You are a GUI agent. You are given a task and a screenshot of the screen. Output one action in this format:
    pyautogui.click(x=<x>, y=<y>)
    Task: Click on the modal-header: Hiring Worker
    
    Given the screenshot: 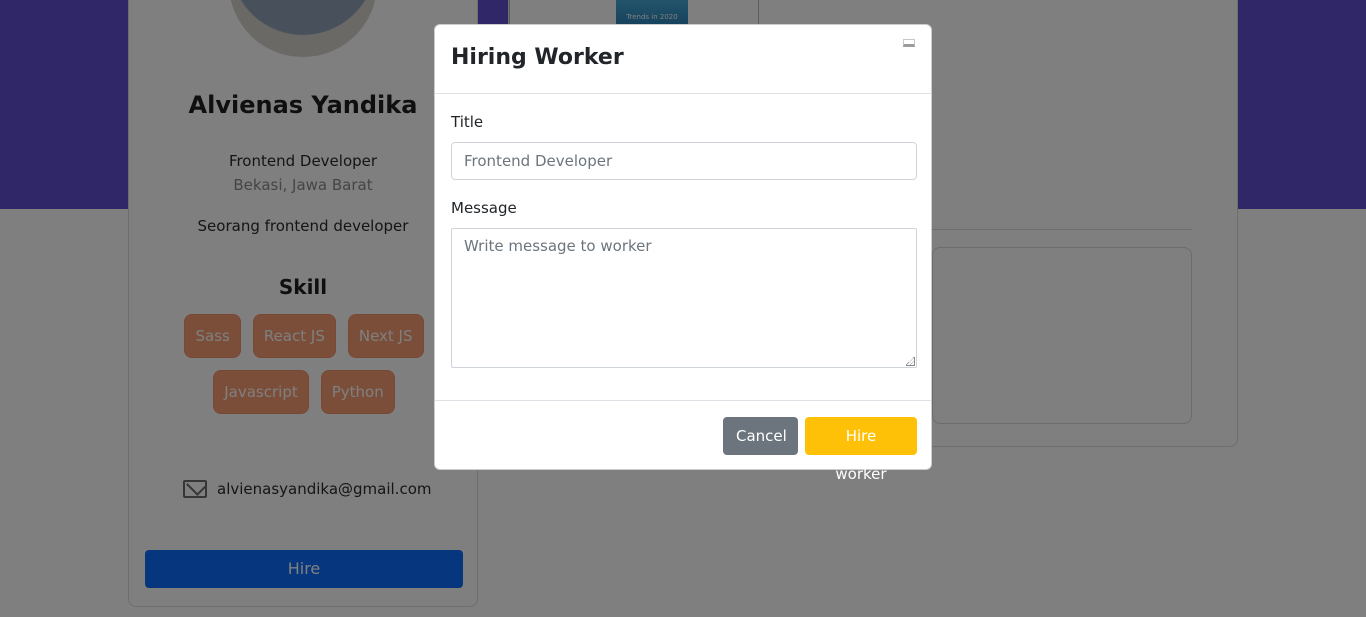 What is the action you would take?
    pyautogui.click(x=683, y=59)
    